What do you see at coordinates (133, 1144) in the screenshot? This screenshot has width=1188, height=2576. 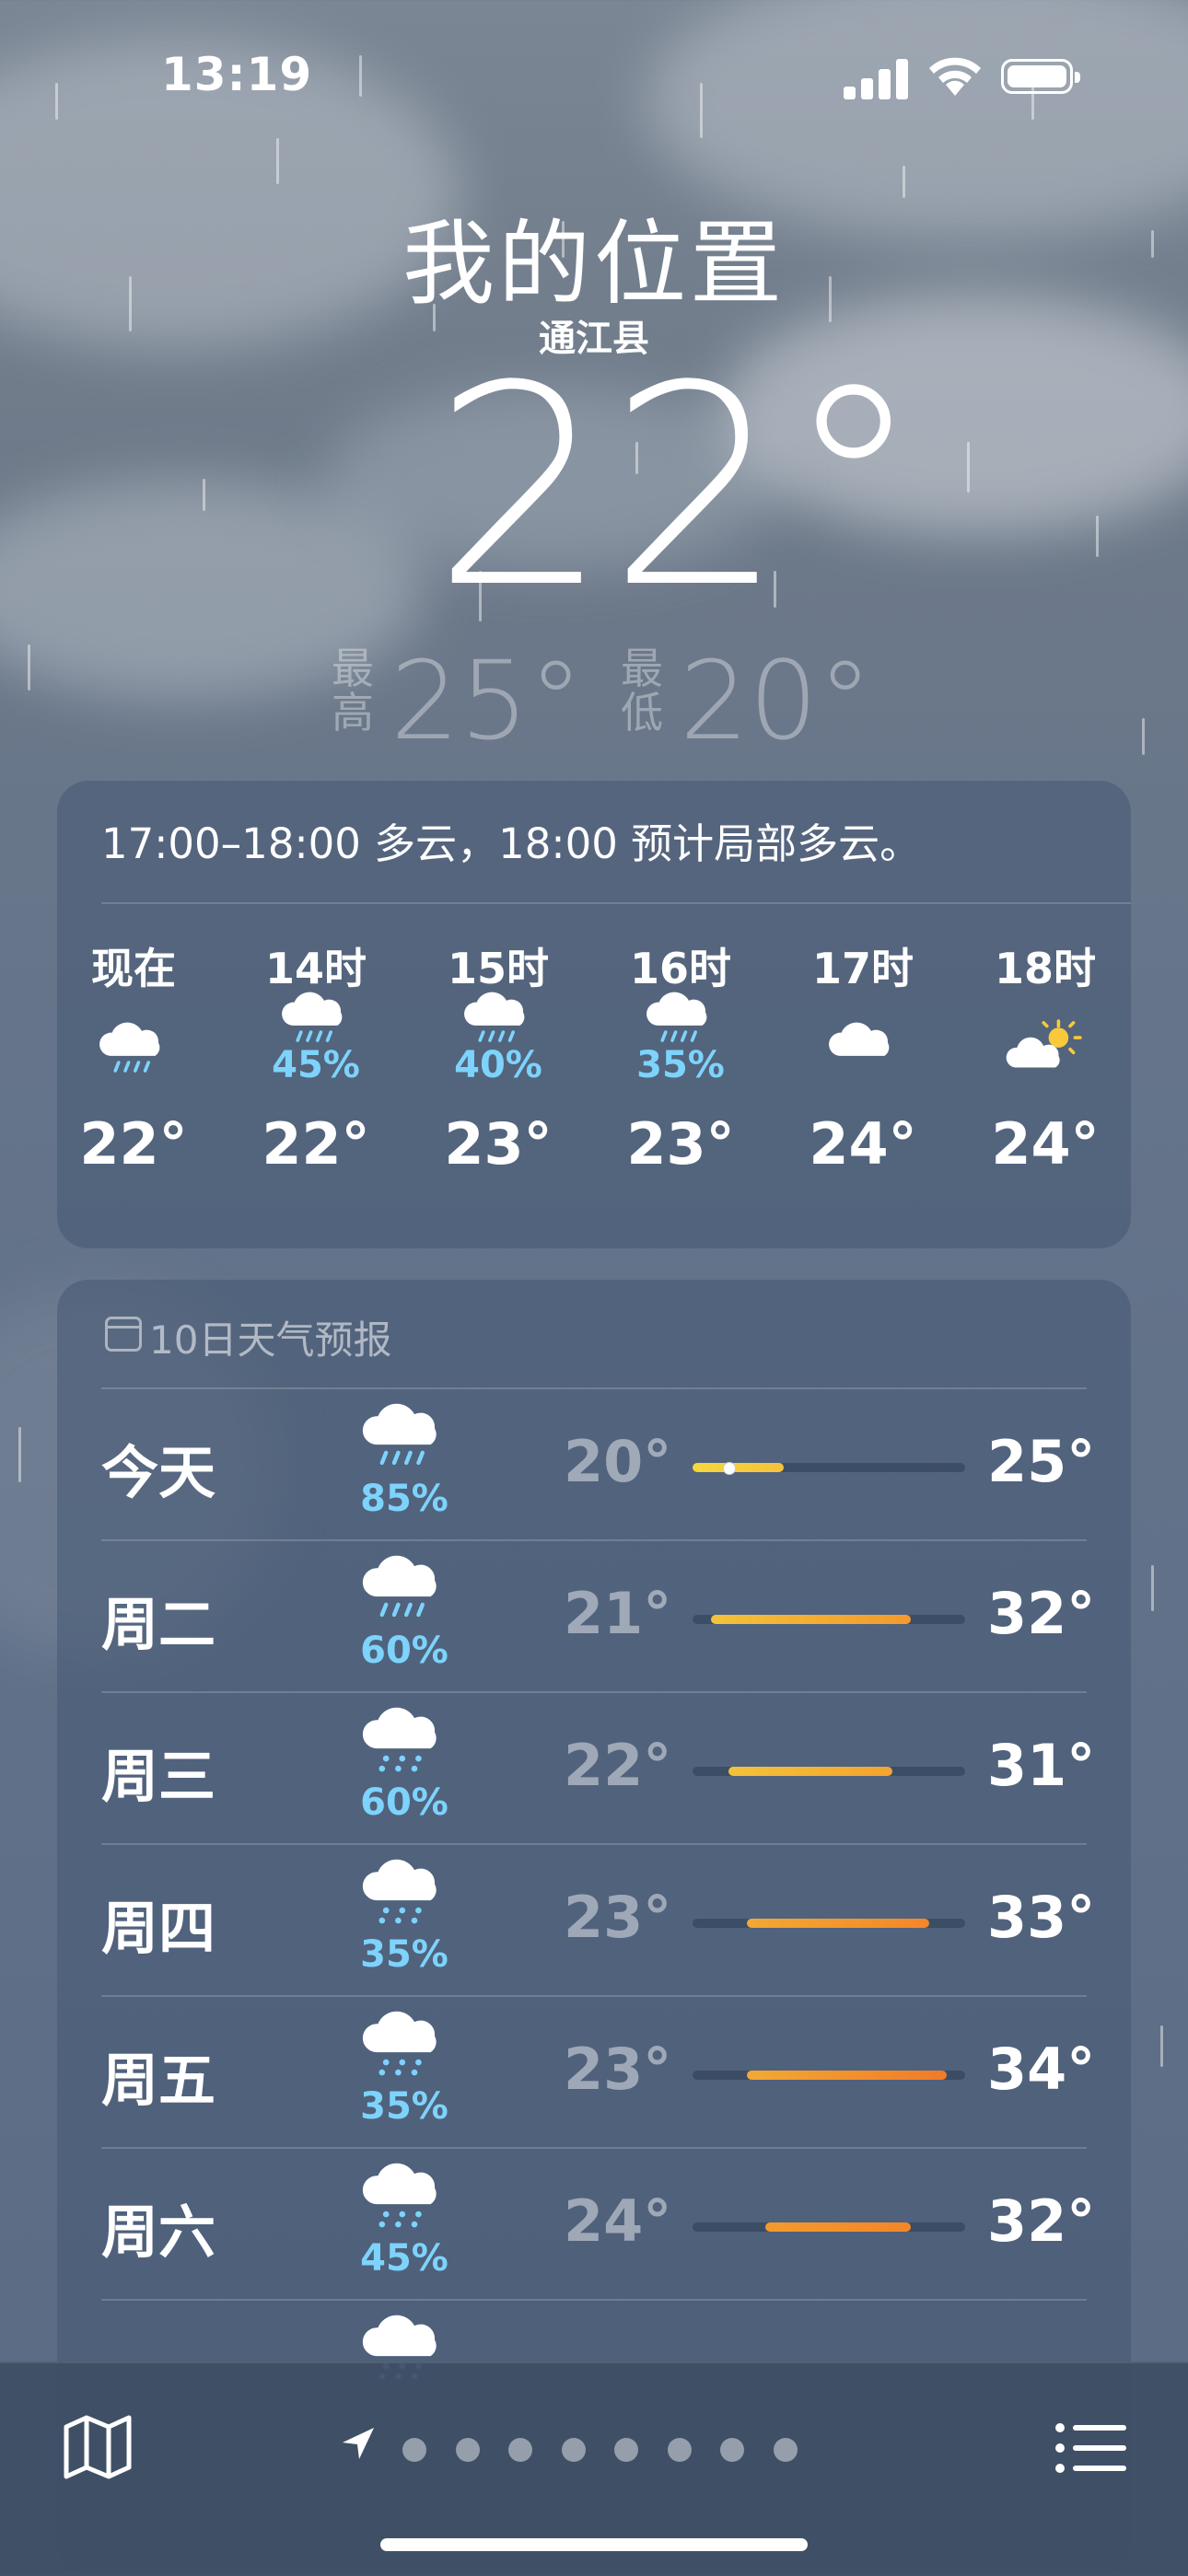 I see `hour-temp: 22°` at bounding box center [133, 1144].